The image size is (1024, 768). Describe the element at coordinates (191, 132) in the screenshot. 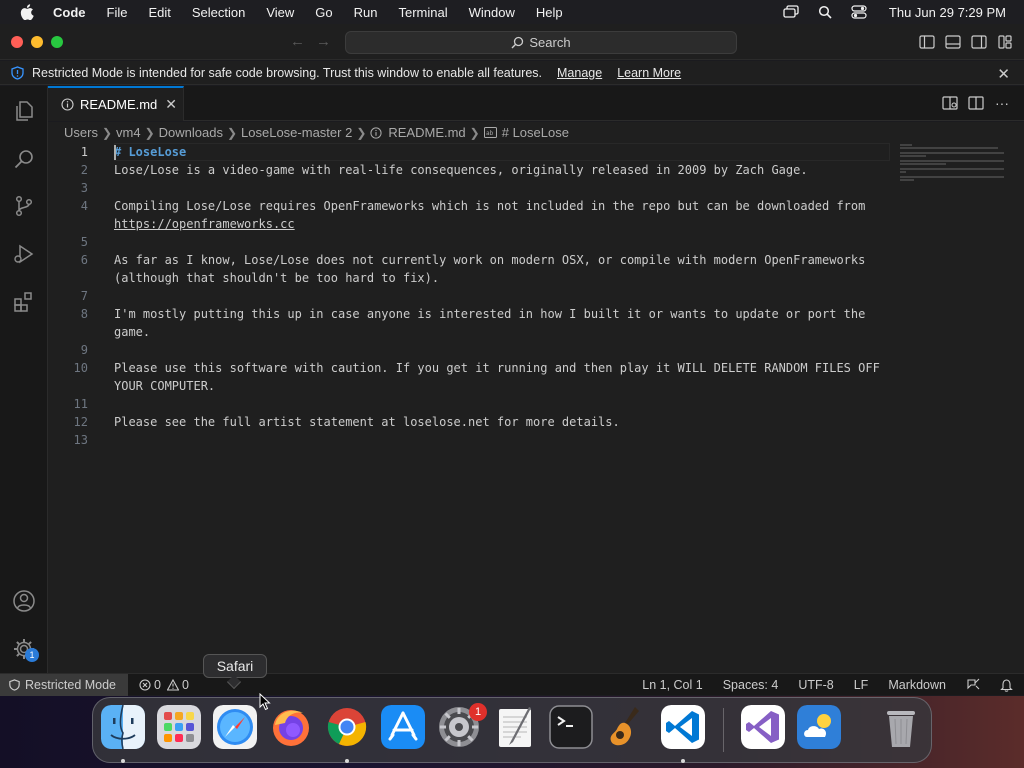

I see `breadcrumb-downloads: Downloads` at that location.